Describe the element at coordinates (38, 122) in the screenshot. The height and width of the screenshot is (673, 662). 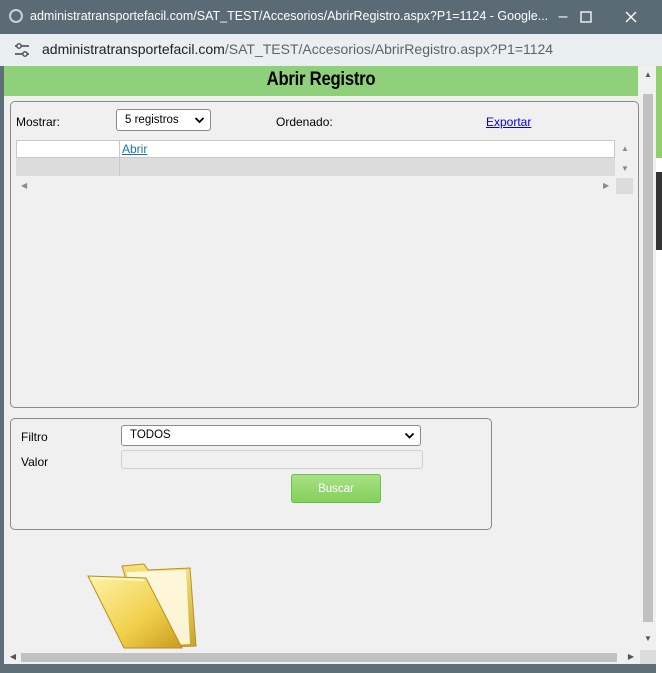
I see `mostrar-label: Mostrar:` at that location.